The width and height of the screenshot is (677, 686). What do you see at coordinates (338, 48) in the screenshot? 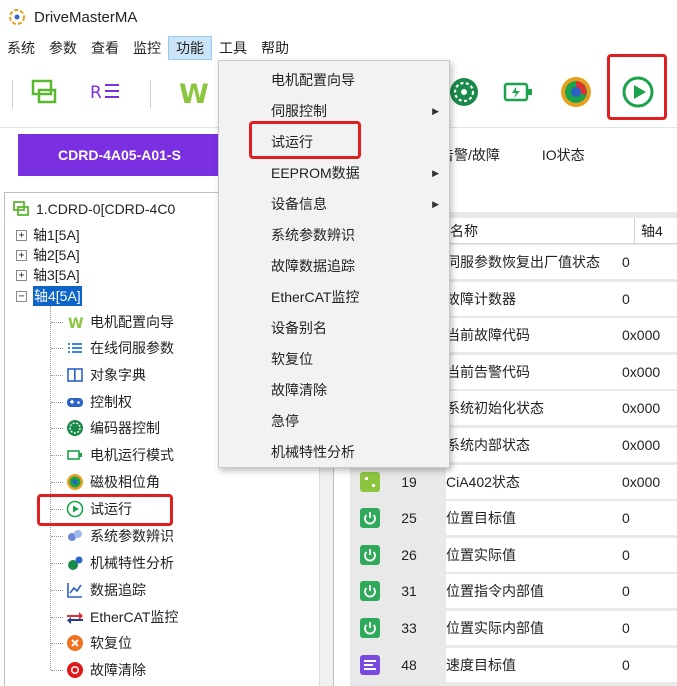
I see `menu-bar: 系统 参数 查看 监控 功能 工具 帮助` at bounding box center [338, 48].